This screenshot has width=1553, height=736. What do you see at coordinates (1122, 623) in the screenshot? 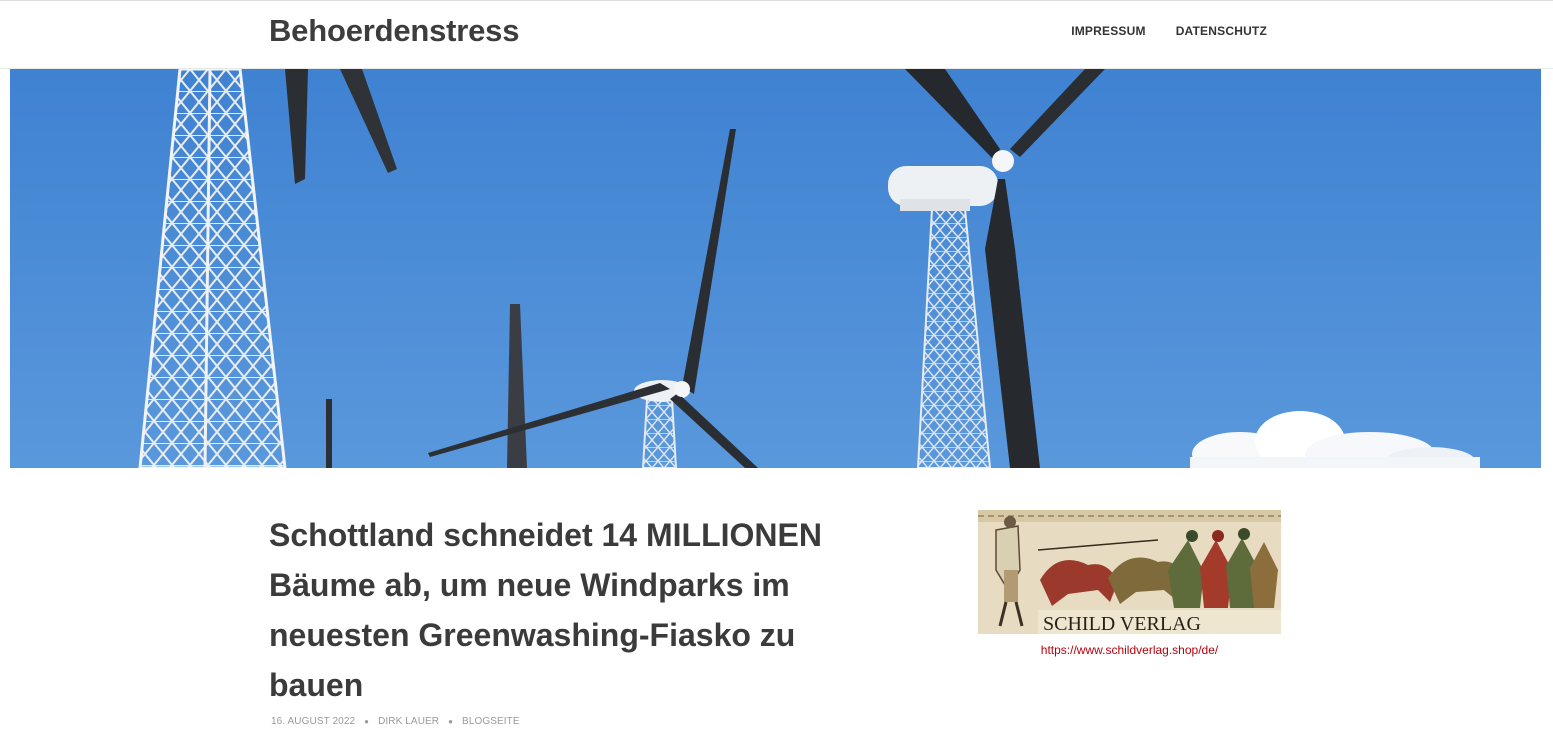
I see `ad-banner-text: SCHILD VERLAG` at bounding box center [1122, 623].